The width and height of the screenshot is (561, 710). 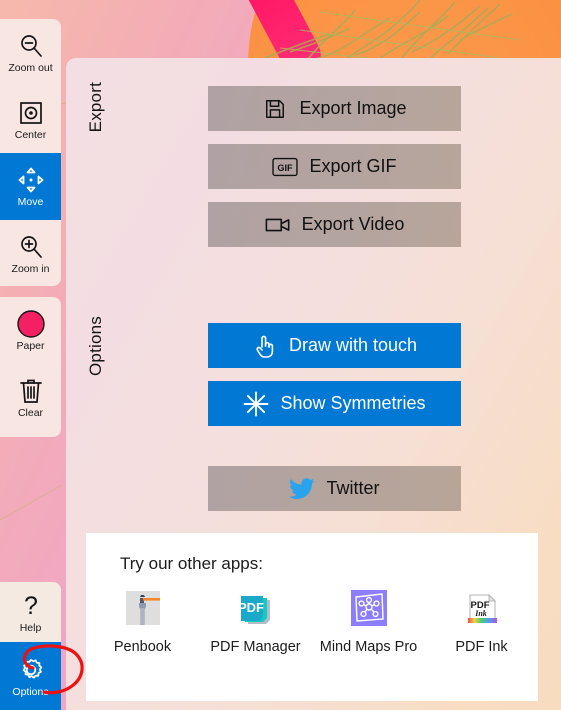 I want to click on toolbar-group-options: Options, so click(x=30, y=676).